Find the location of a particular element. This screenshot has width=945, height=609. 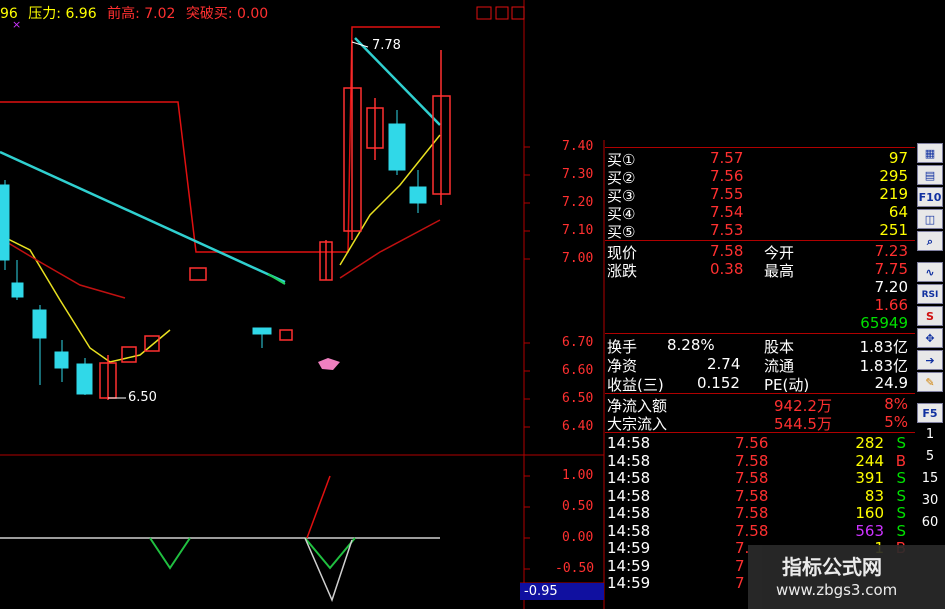

period-15-button: 15 is located at coordinates (930, 479).